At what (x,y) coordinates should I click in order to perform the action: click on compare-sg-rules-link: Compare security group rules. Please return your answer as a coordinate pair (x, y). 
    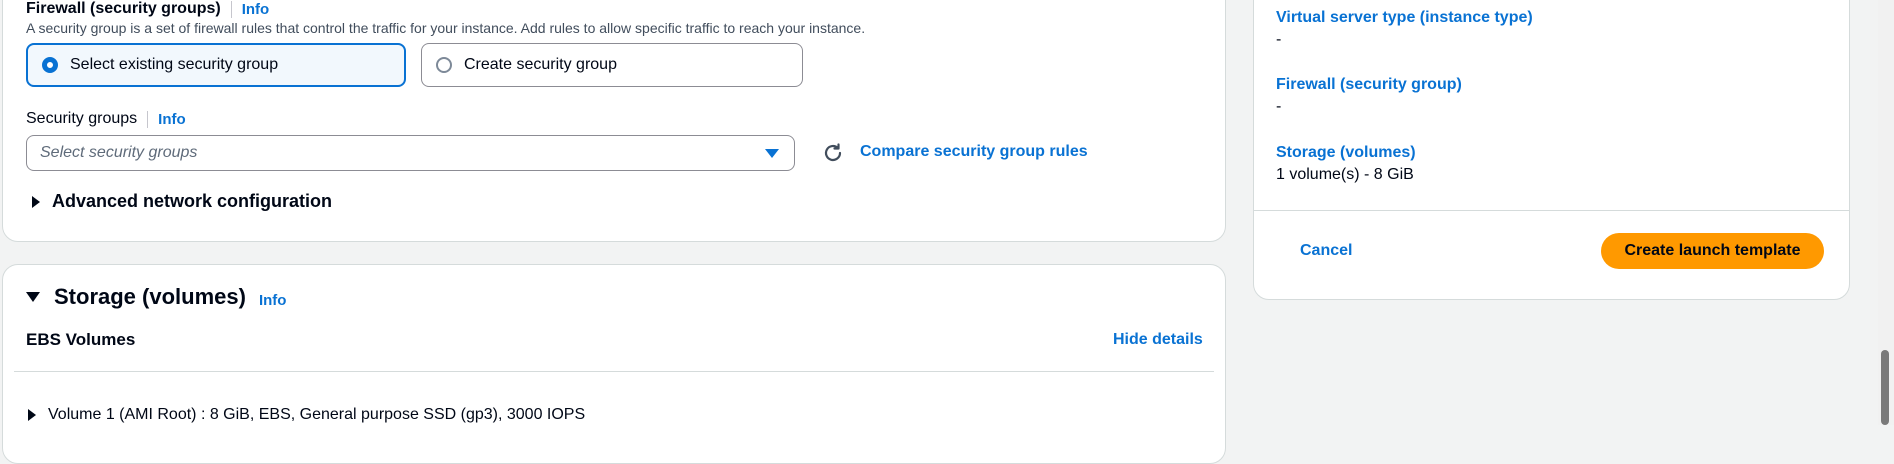
    Looking at the image, I should click on (974, 152).